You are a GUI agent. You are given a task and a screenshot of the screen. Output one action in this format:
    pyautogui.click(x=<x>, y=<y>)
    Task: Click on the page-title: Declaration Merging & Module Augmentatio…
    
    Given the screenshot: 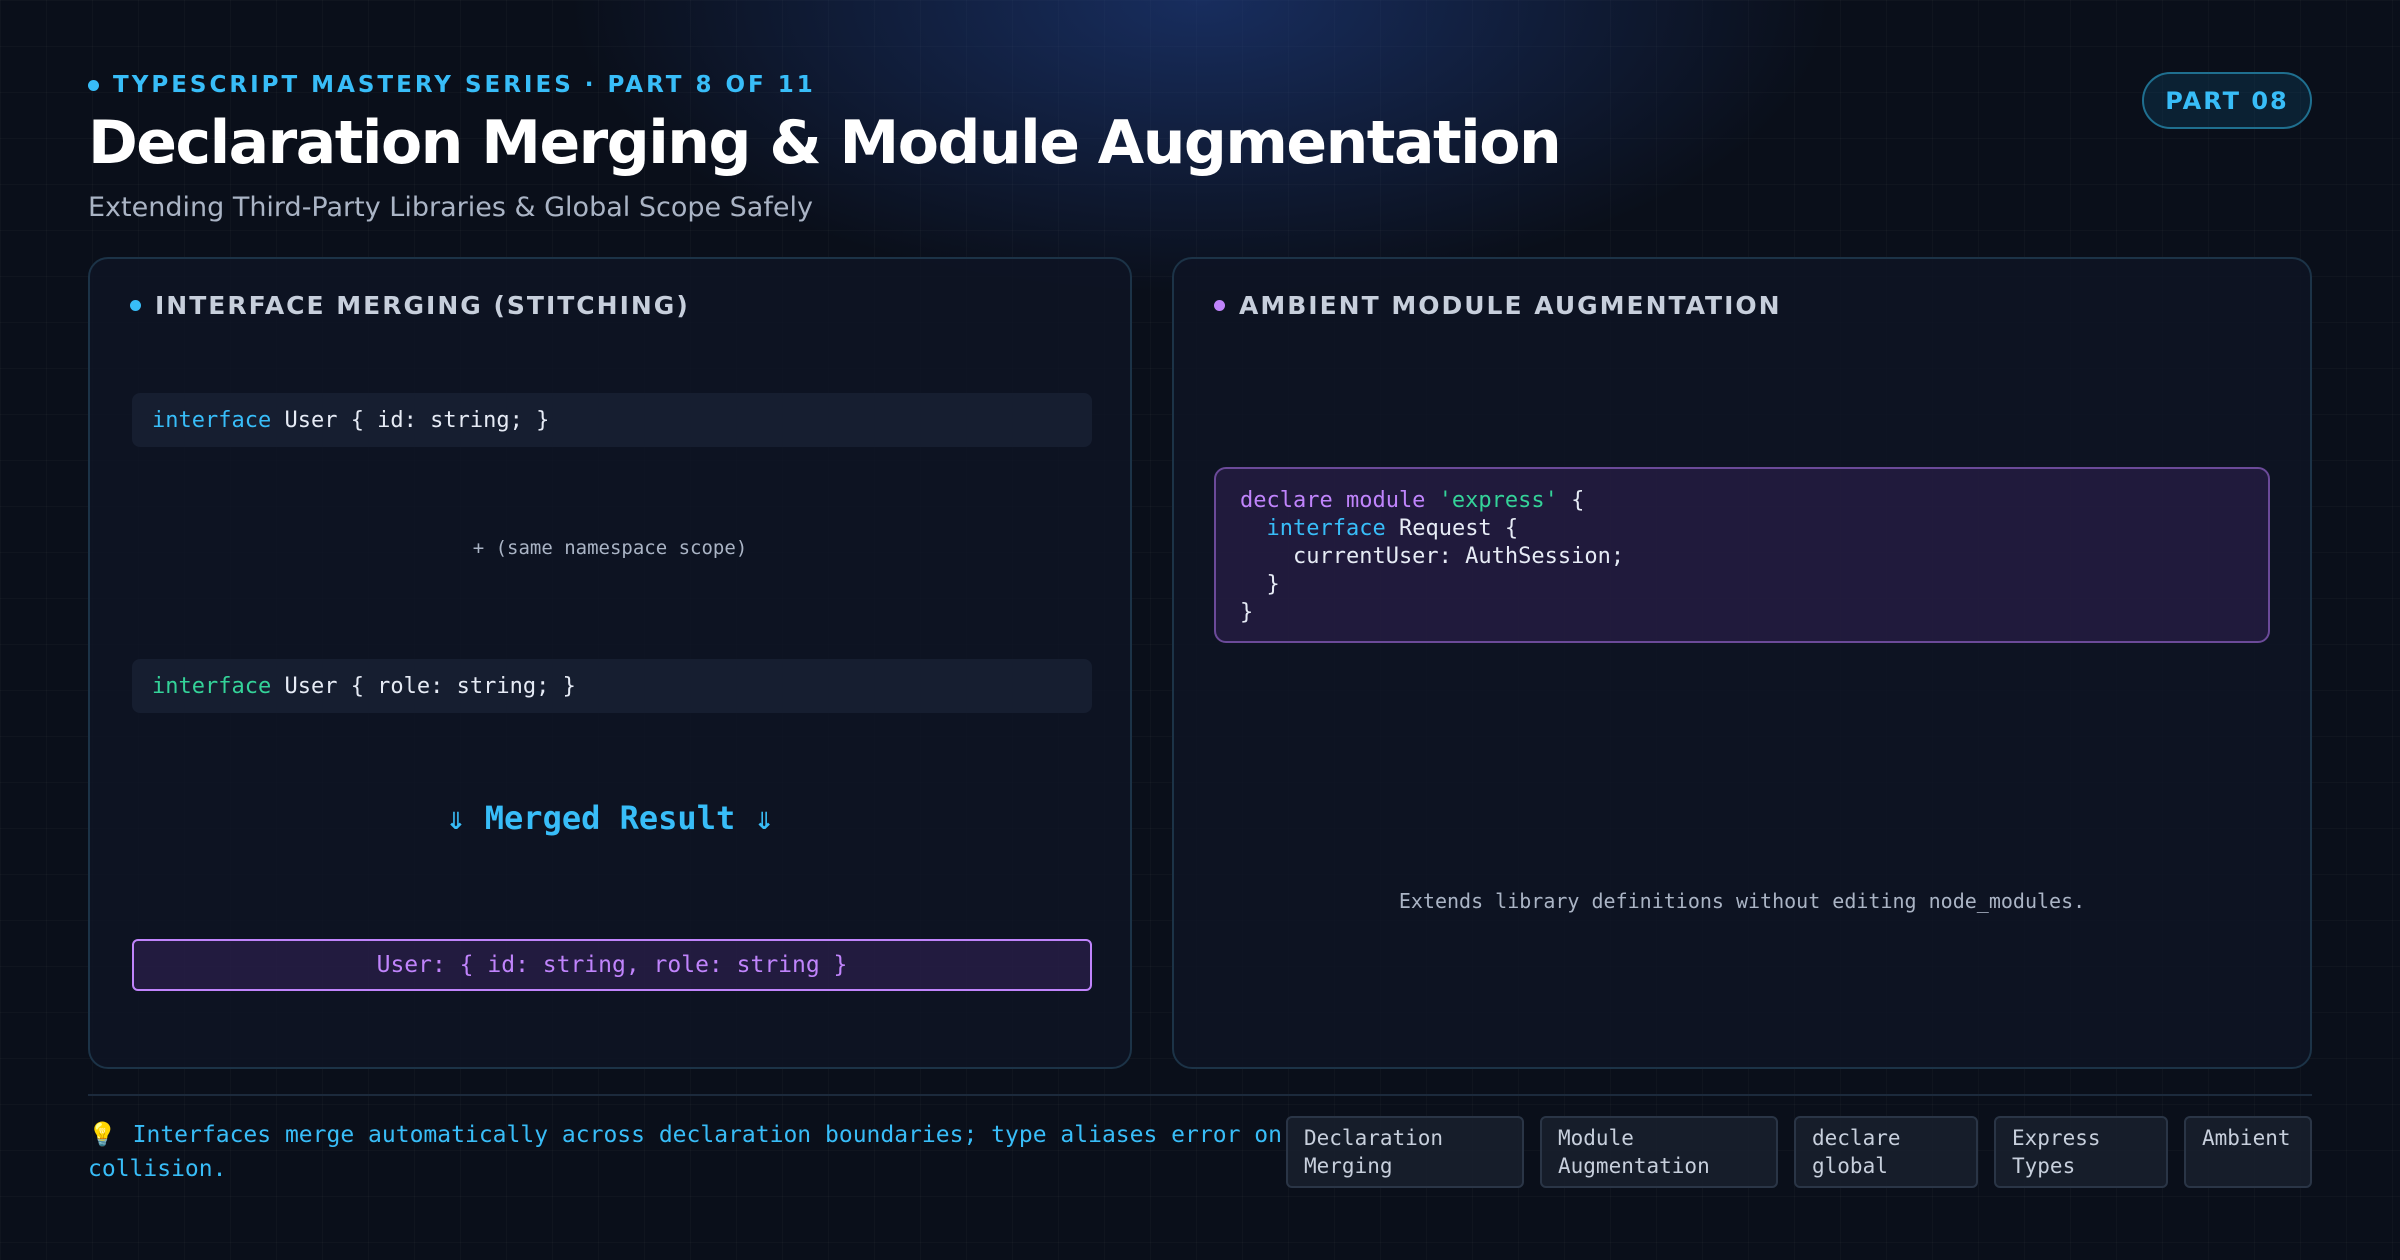 What is the action you would take?
    pyautogui.click(x=825, y=143)
    